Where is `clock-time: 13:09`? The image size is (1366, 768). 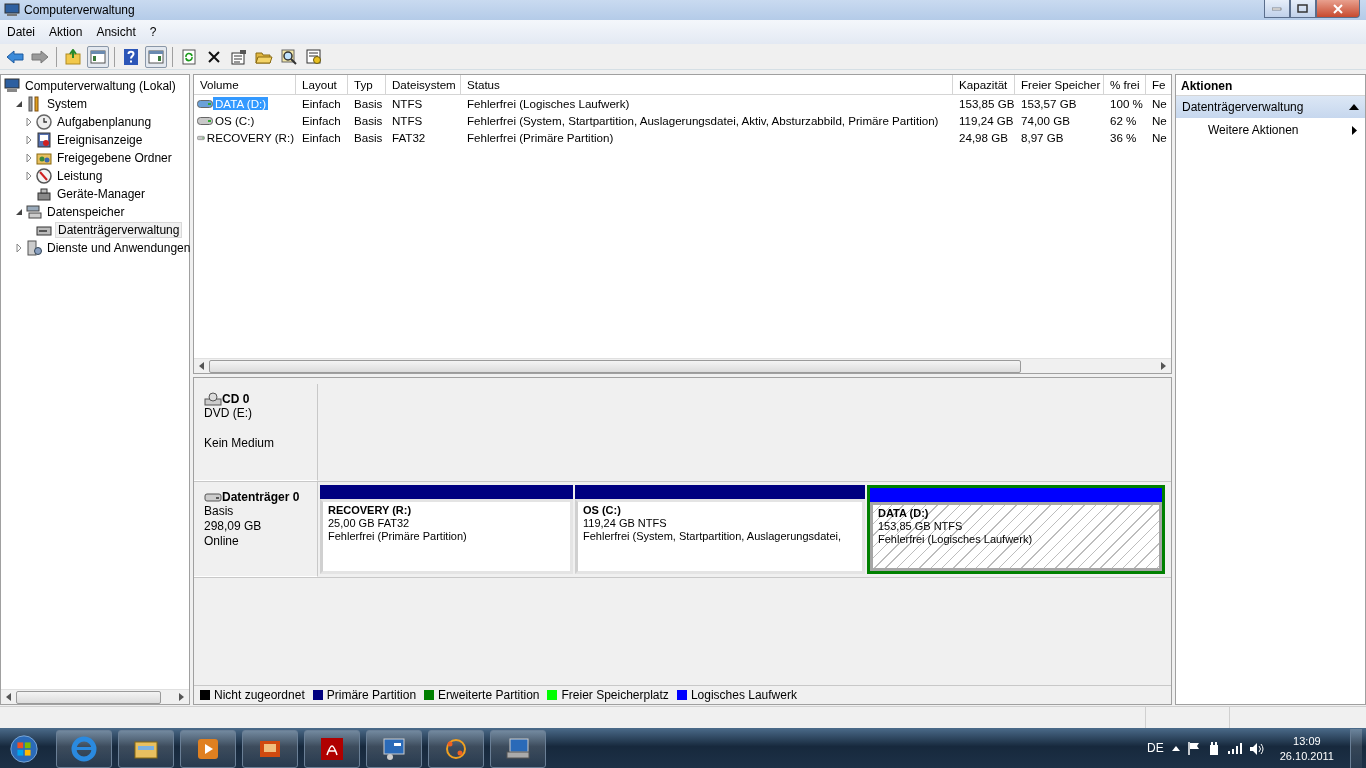 clock-time: 13:09 is located at coordinates (1306, 741).